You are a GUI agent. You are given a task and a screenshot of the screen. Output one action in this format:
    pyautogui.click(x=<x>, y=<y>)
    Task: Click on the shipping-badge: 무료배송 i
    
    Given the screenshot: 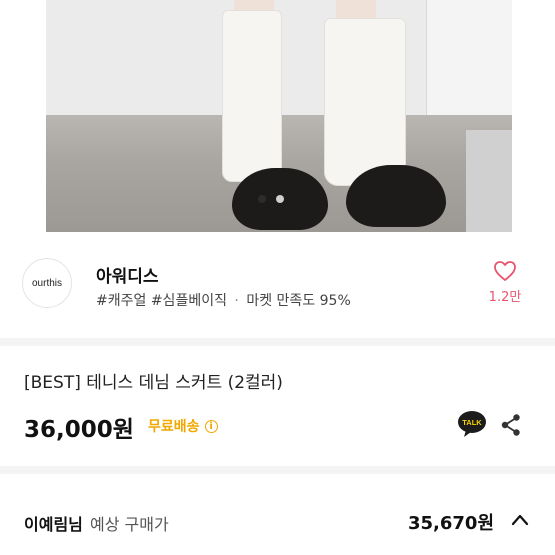 What is the action you would take?
    pyautogui.click(x=183, y=426)
    